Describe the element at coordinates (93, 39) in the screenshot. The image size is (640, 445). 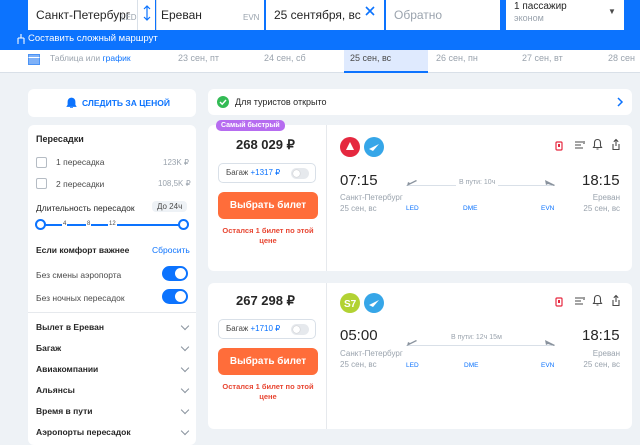
I see `complex-route-link: Составить сложный маршрут` at that location.